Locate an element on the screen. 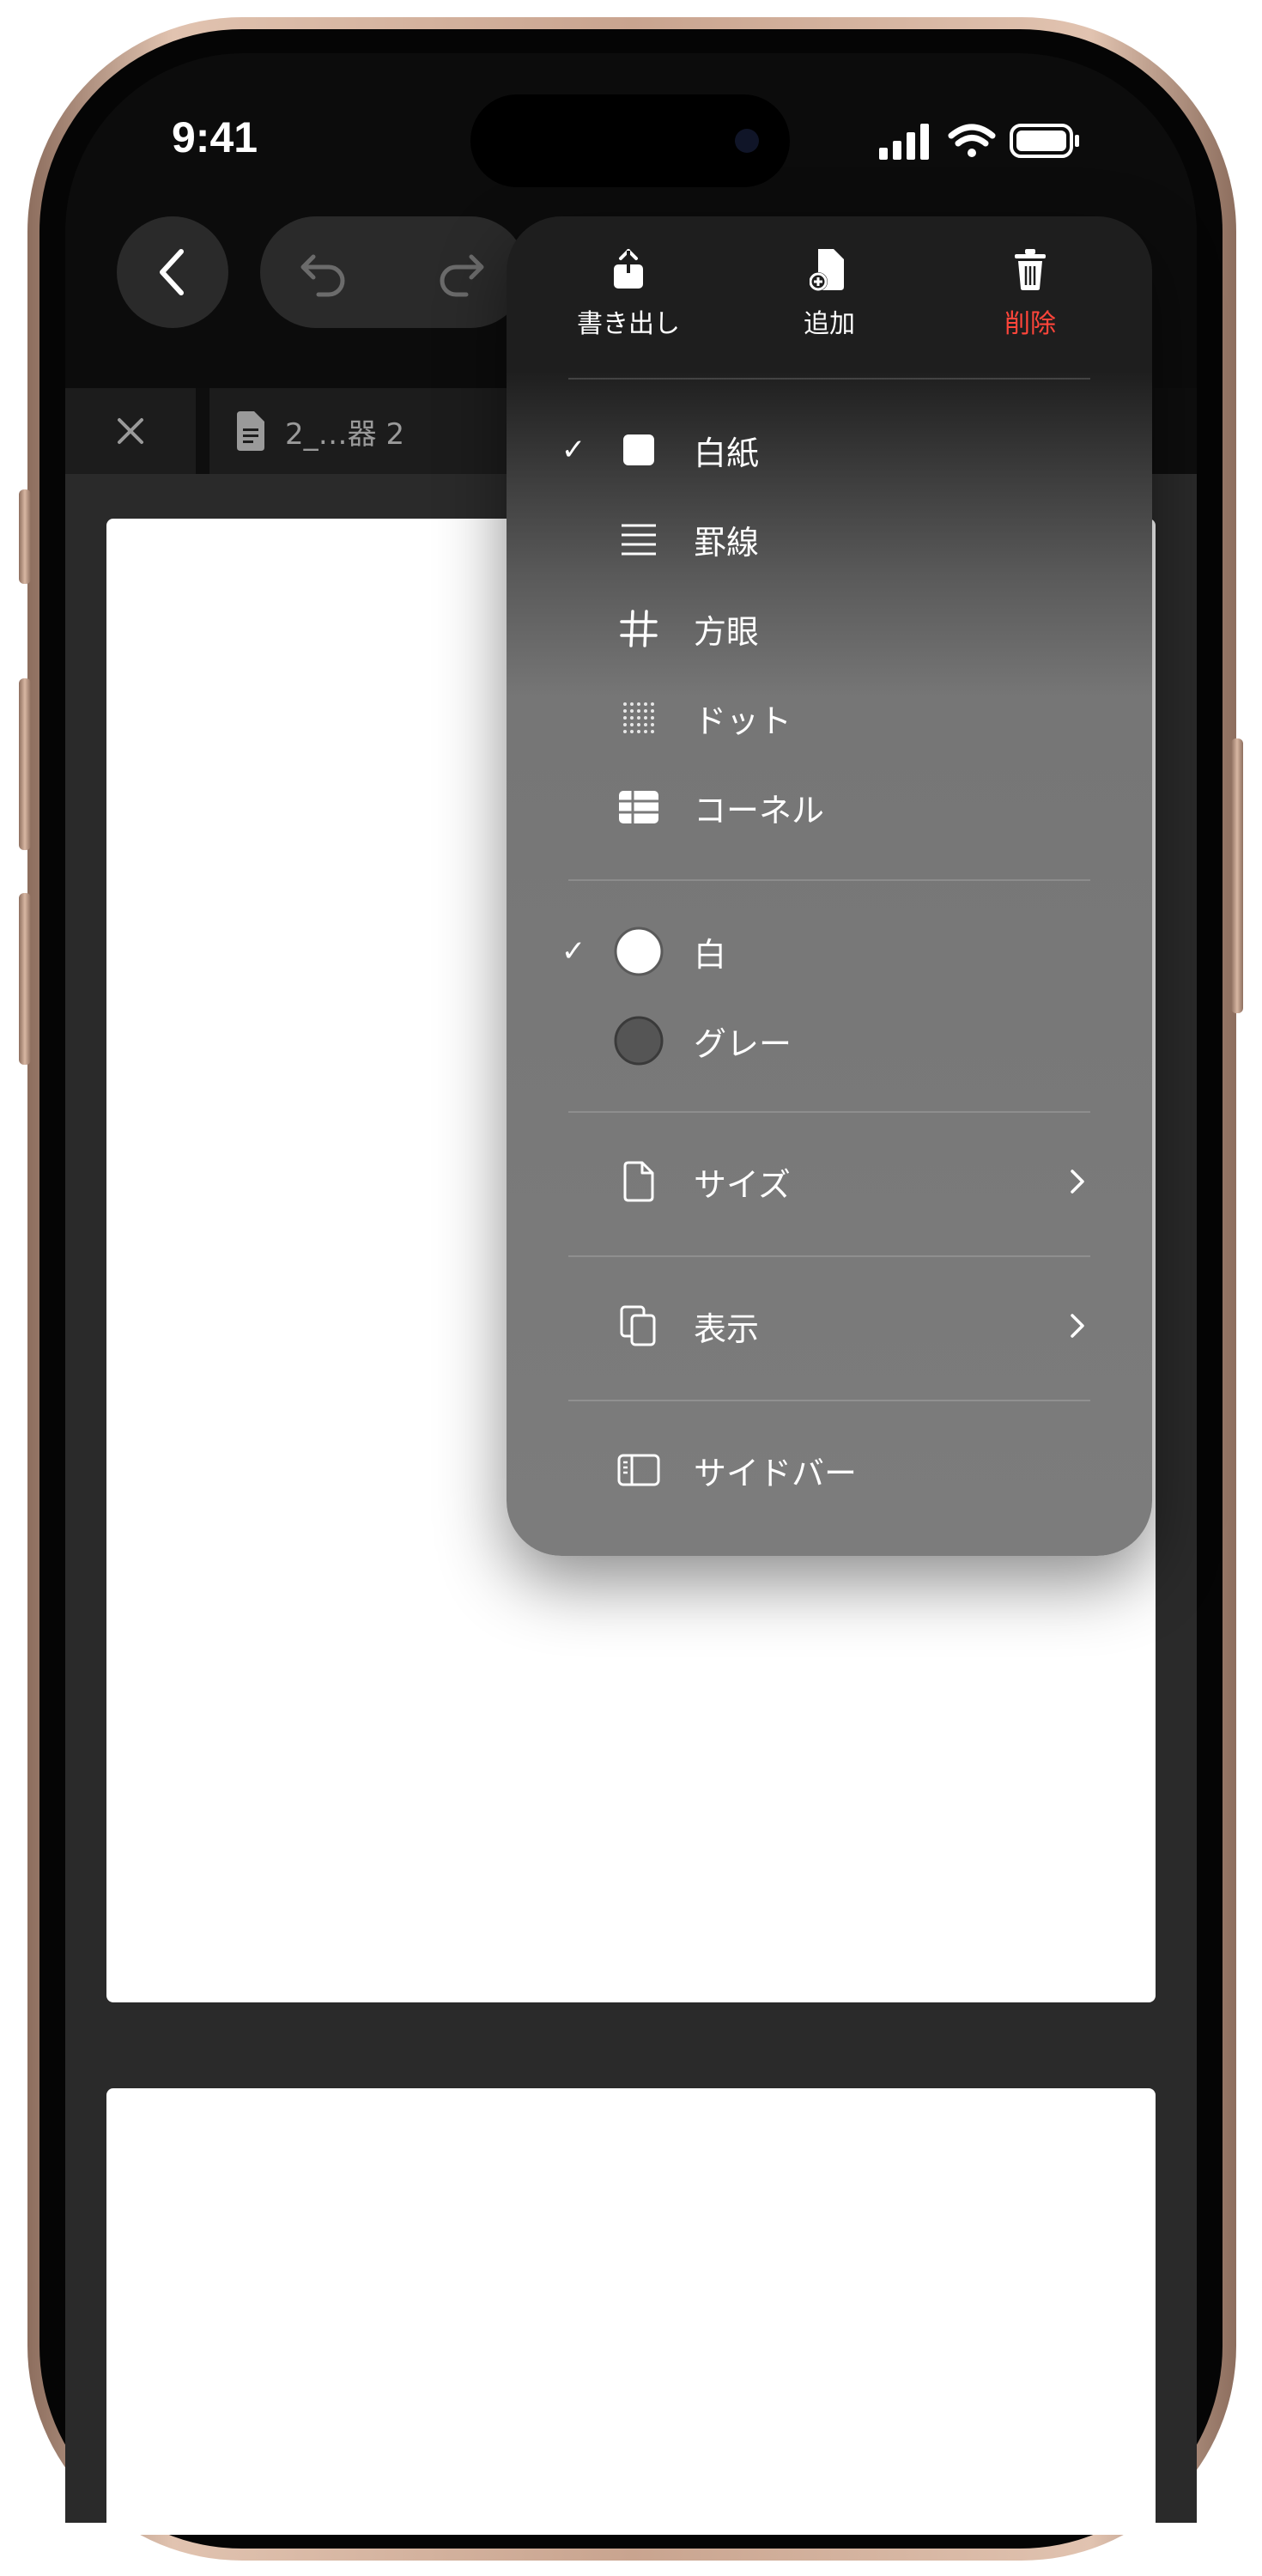 The height and width of the screenshot is (2576, 1262). document-icon is located at coordinates (251, 431).